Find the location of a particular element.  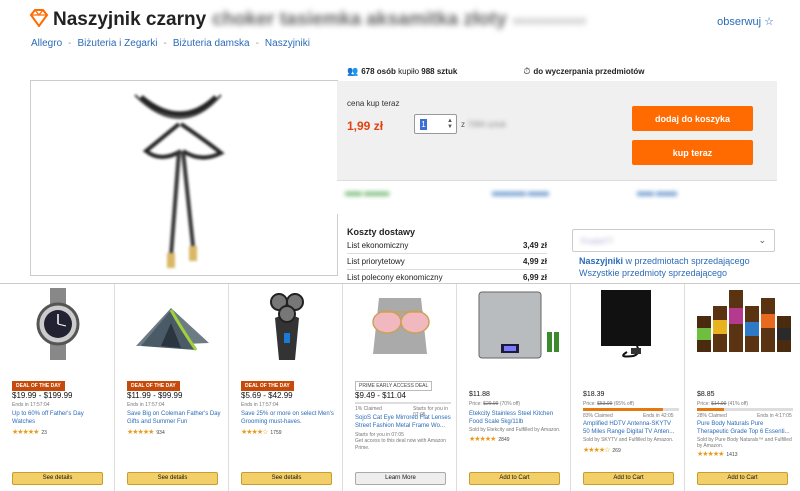

deal-price: $8.85 is located at coordinates (706, 394).